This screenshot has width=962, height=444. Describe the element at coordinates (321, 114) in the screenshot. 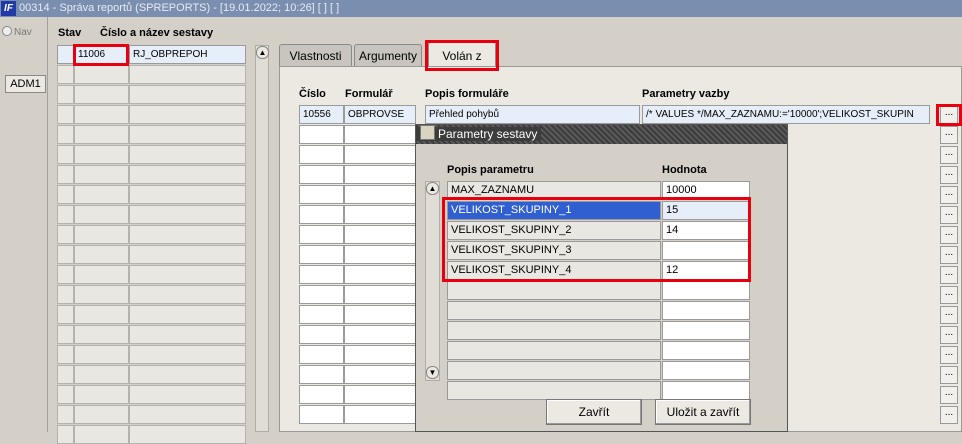

I see `called-from-cislo: 10556` at that location.